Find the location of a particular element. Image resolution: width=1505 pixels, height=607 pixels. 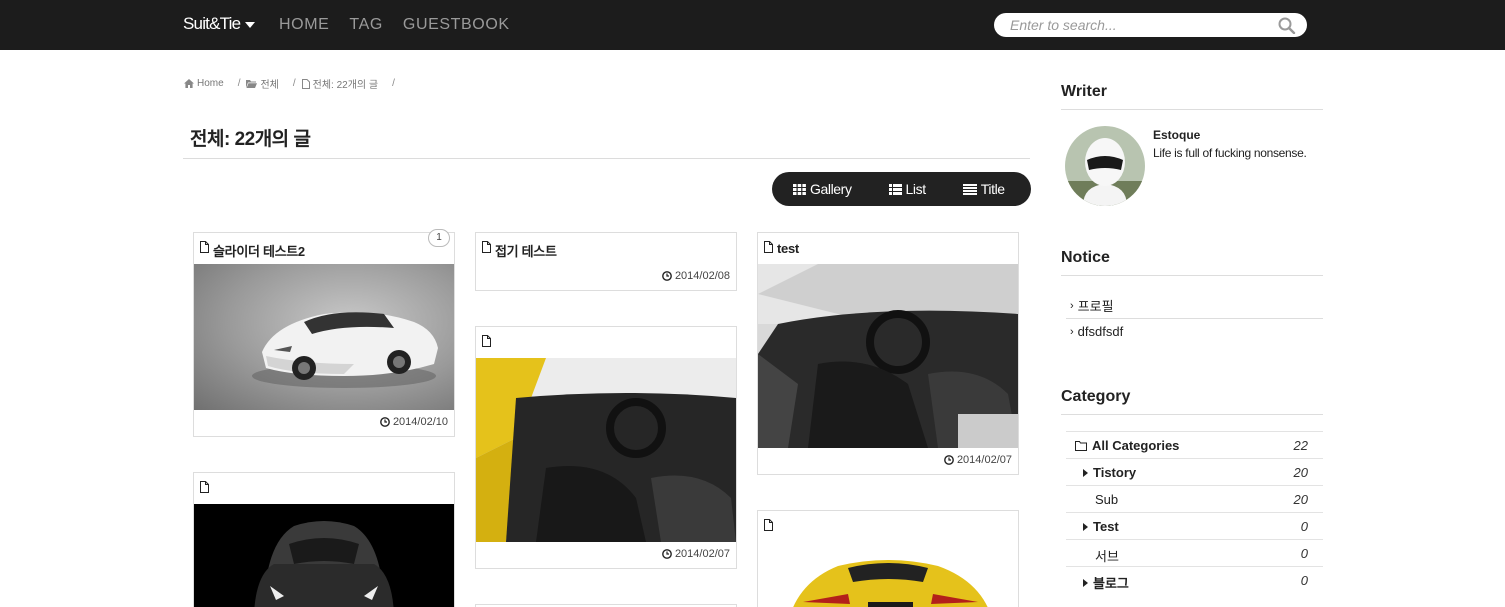

breadcrumb-category-label: 전체 is located at coordinates (269, 85).